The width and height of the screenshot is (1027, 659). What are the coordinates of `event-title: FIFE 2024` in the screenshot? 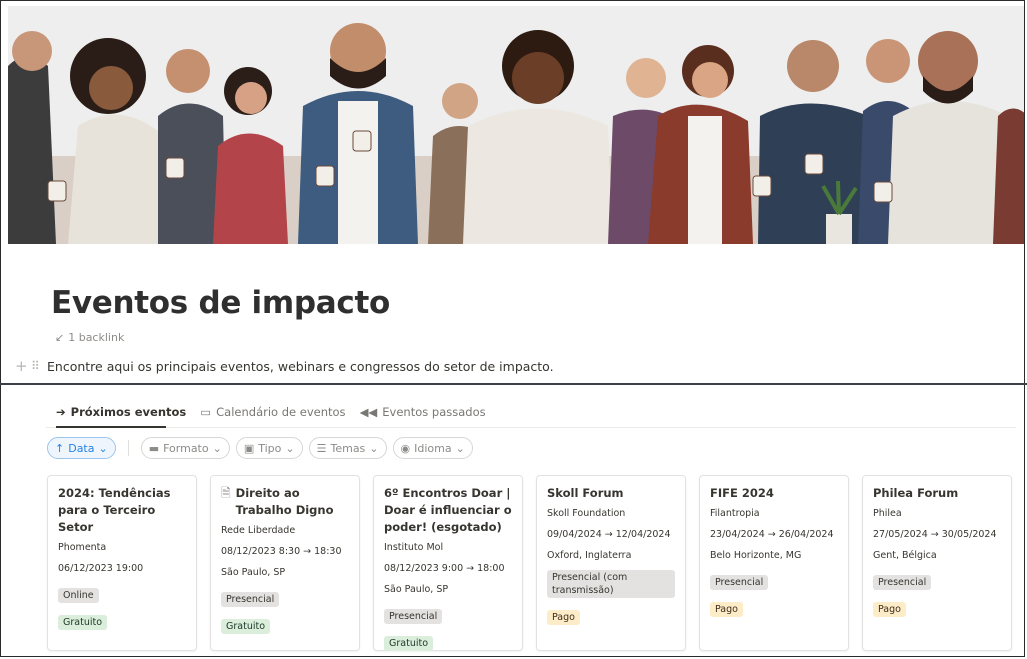 It's located at (742, 493).